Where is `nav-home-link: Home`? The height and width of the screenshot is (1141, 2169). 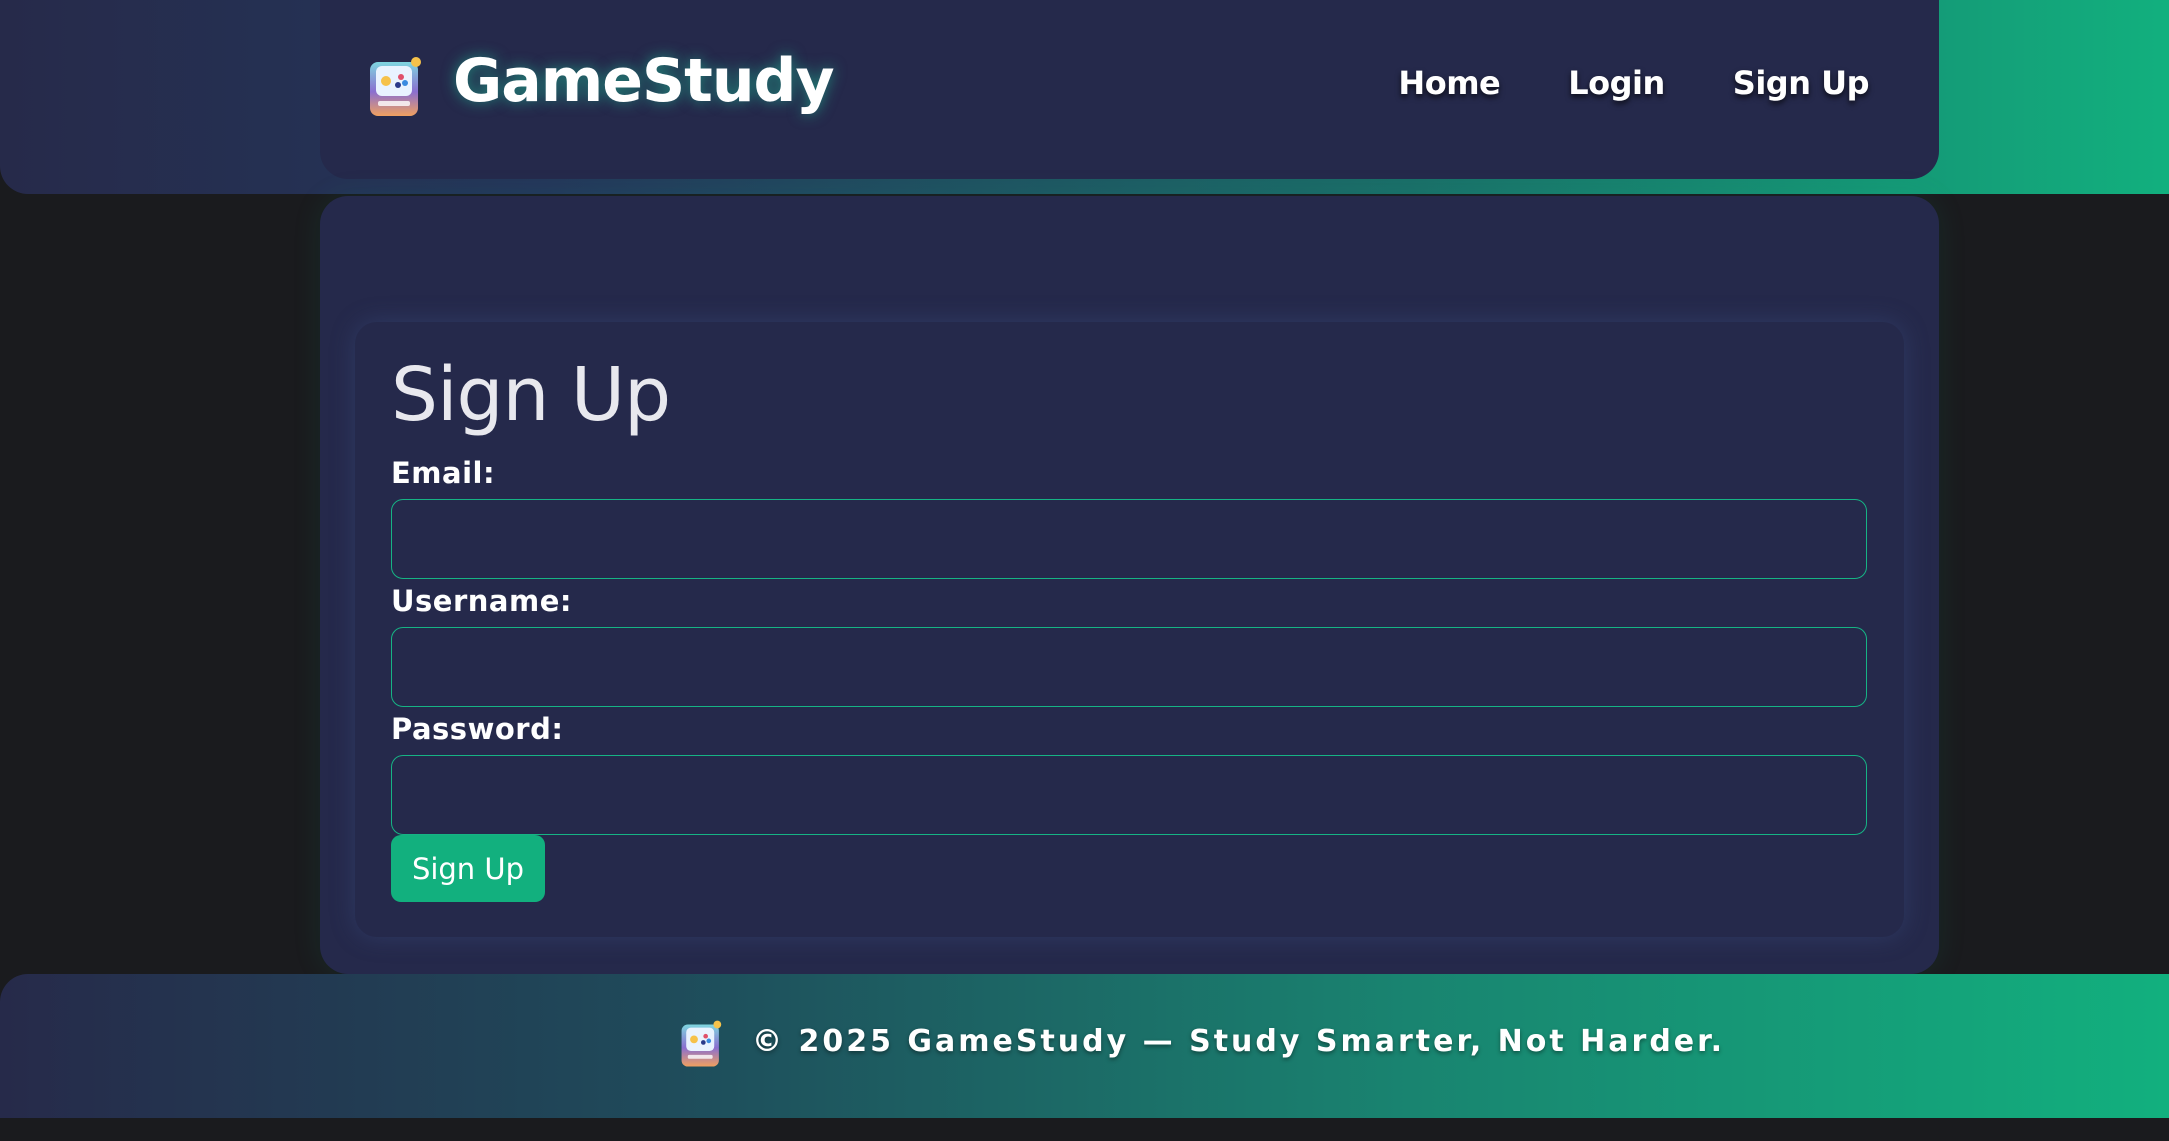
nav-home-link: Home is located at coordinates (1449, 83).